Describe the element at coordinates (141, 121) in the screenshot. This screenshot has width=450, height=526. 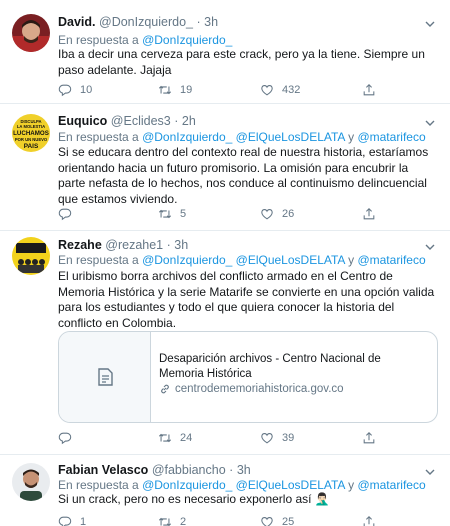
I see `user-handle: @Eclides3` at that location.